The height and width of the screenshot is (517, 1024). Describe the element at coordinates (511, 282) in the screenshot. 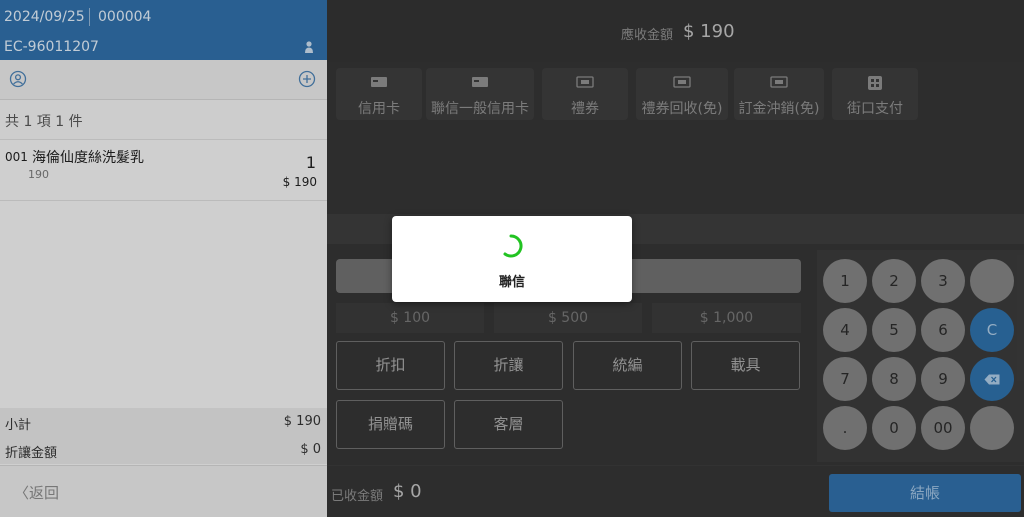

I see `loading-message: 聯信` at that location.